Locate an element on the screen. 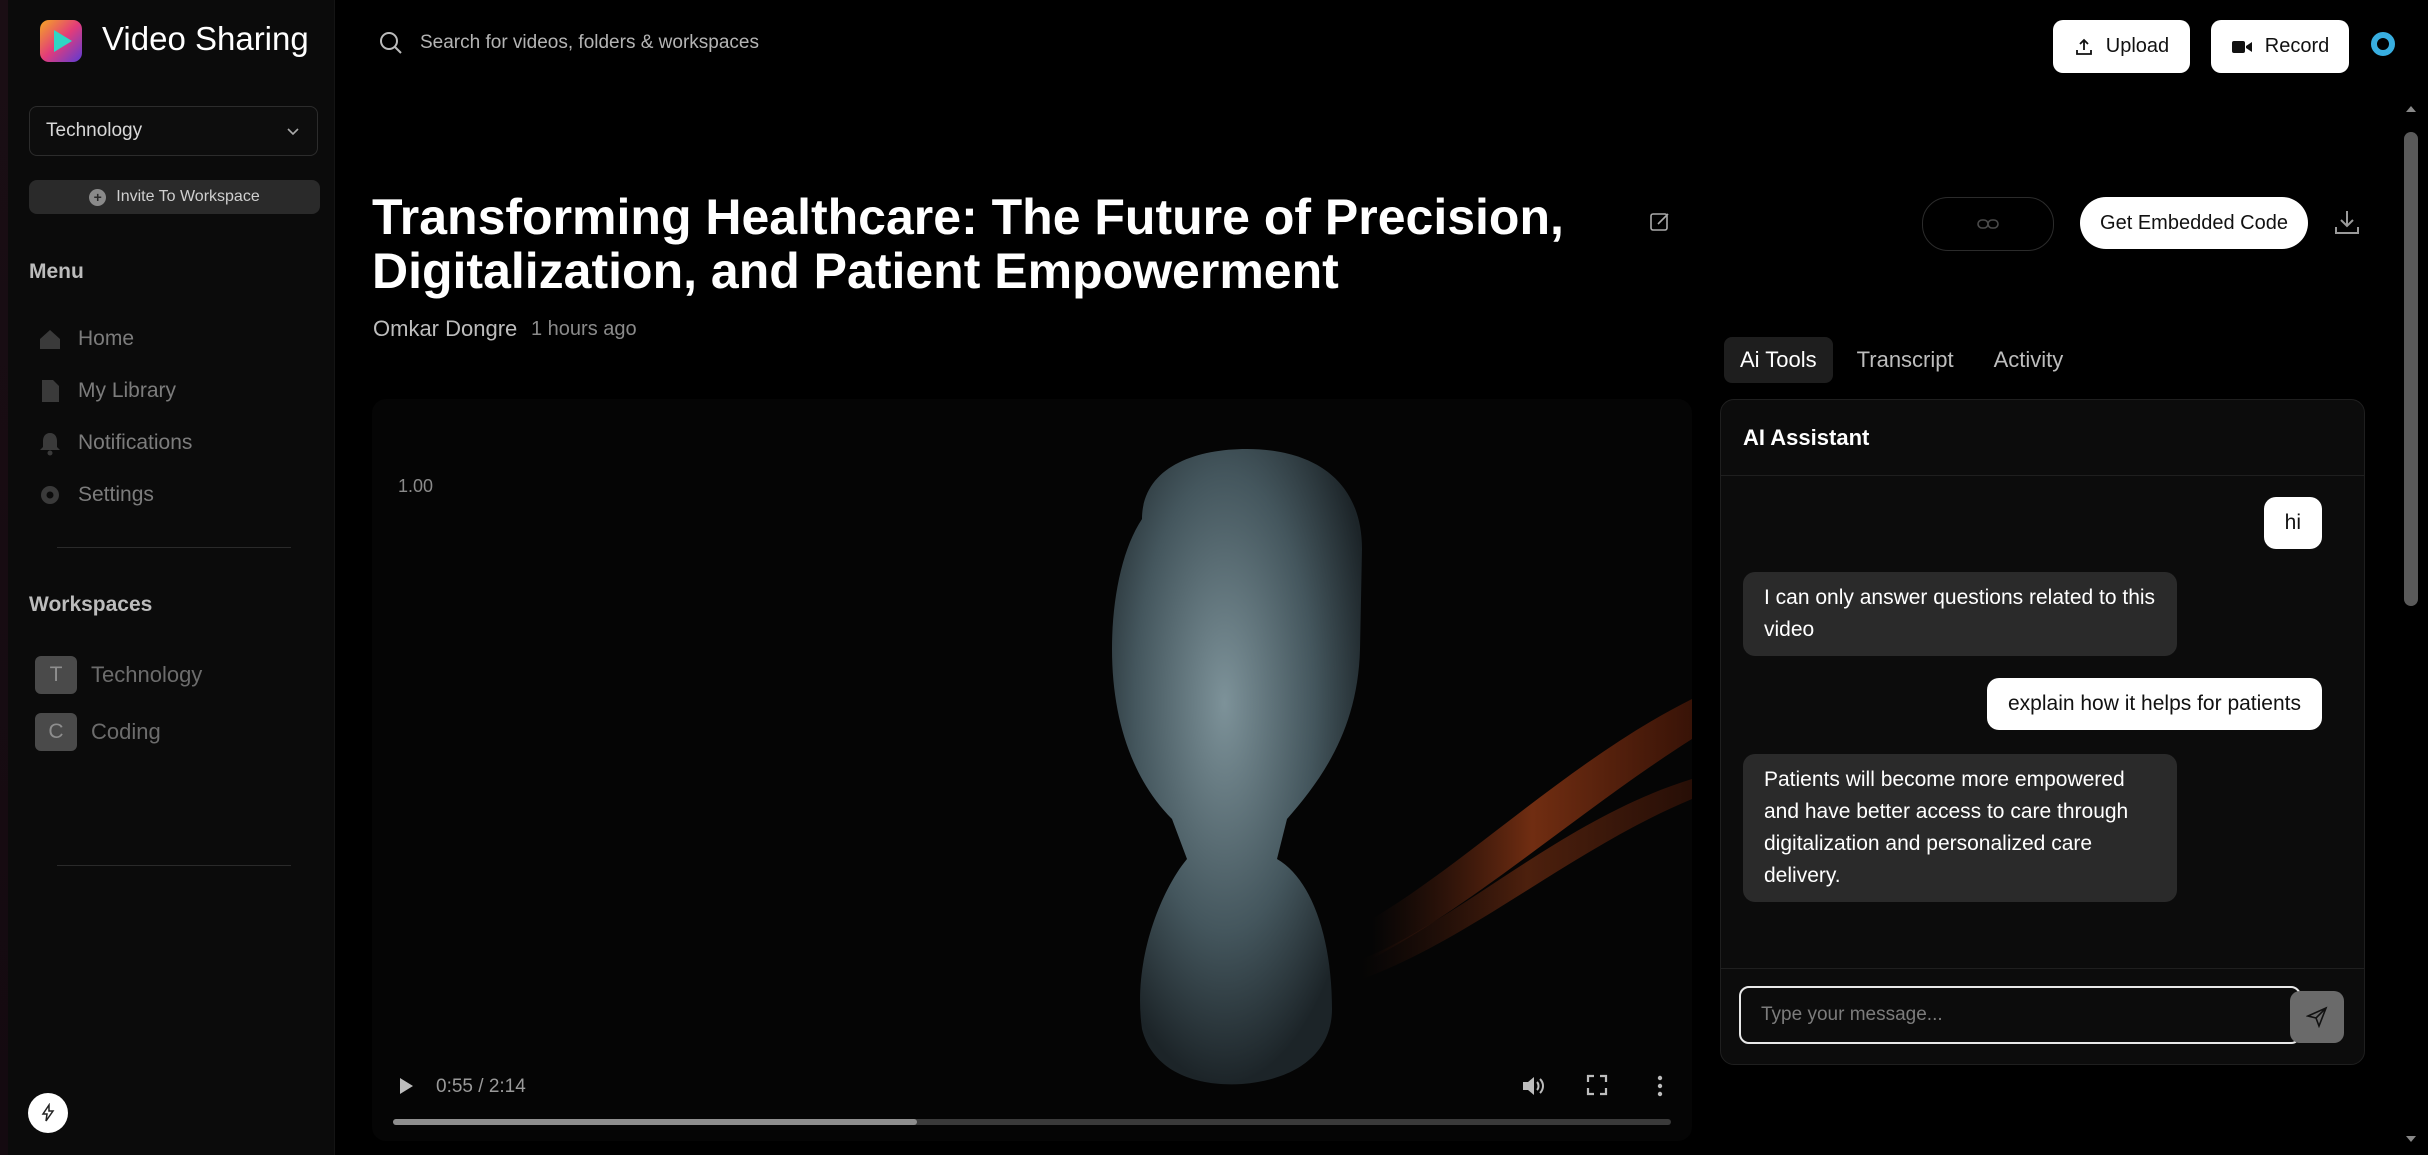  avatar is located at coordinates (2383, 44).